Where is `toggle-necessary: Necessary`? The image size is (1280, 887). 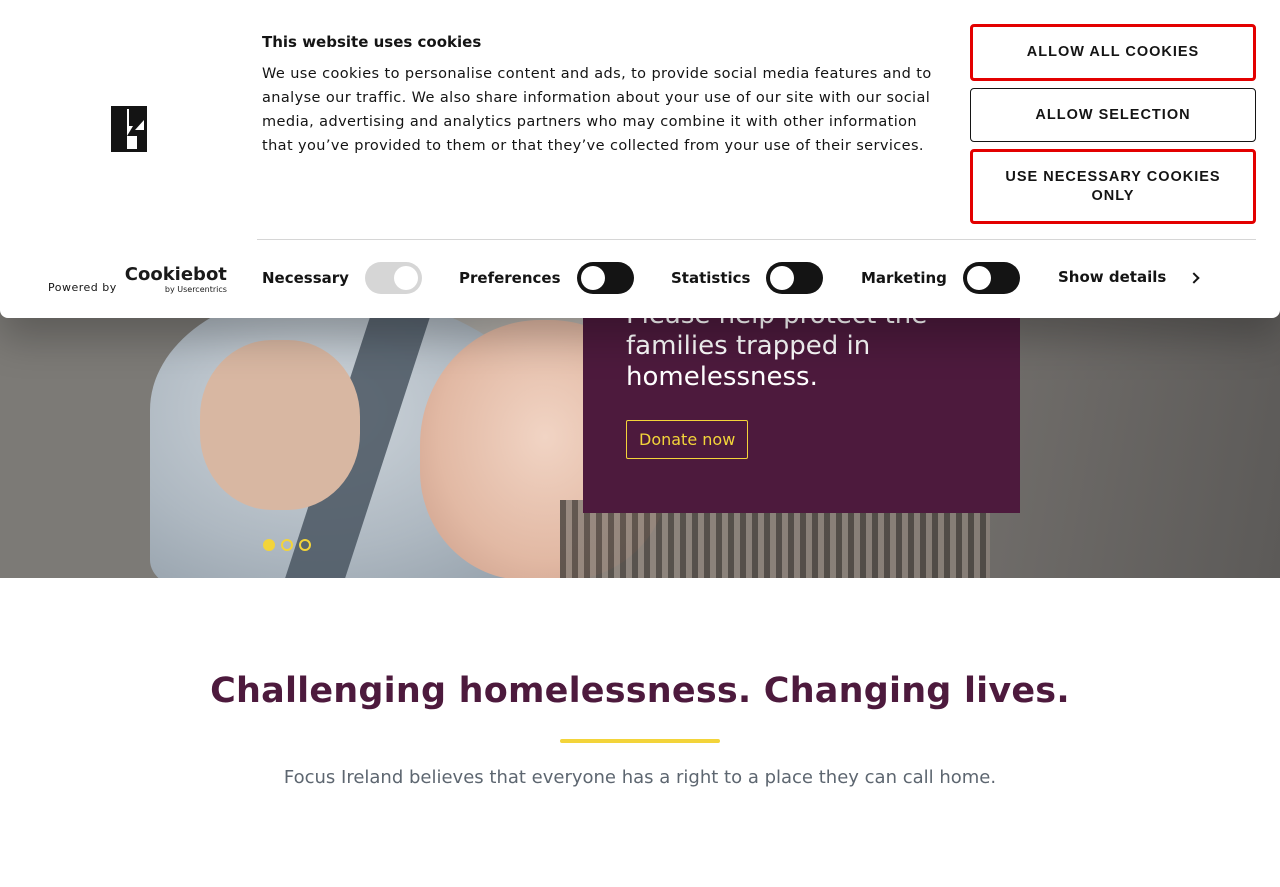 toggle-necessary: Necessary is located at coordinates (342, 278).